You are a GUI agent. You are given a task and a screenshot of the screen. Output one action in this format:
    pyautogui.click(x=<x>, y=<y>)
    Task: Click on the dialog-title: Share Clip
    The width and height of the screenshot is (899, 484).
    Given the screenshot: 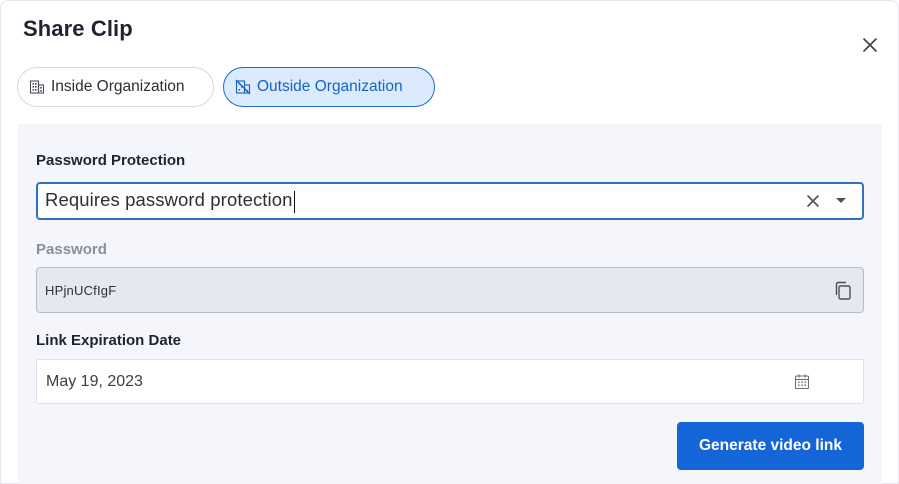 What is the action you would take?
    pyautogui.click(x=78, y=28)
    